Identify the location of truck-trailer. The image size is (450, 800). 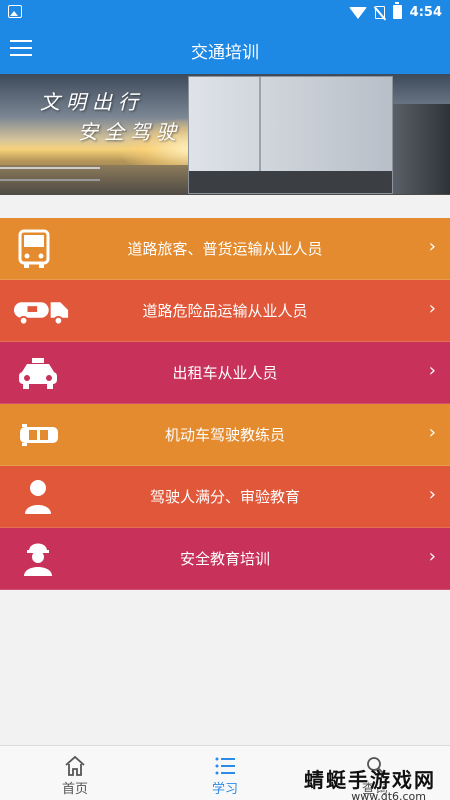
(290, 135).